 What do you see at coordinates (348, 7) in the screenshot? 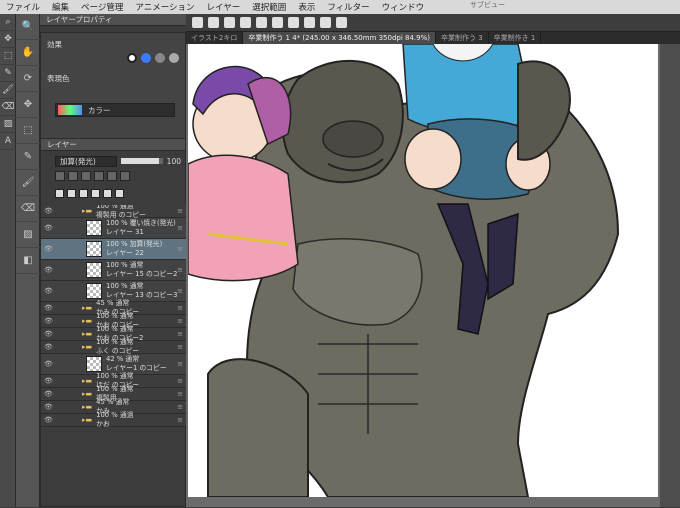
I see `menu-item-7: フィルター` at bounding box center [348, 7].